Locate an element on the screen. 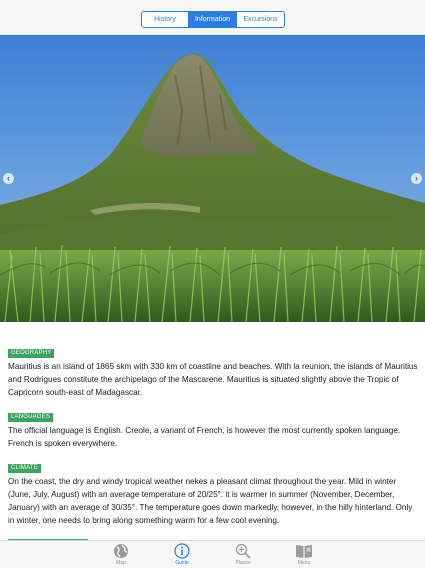 The width and height of the screenshot is (425, 568). tab-label: Places is located at coordinates (243, 563).